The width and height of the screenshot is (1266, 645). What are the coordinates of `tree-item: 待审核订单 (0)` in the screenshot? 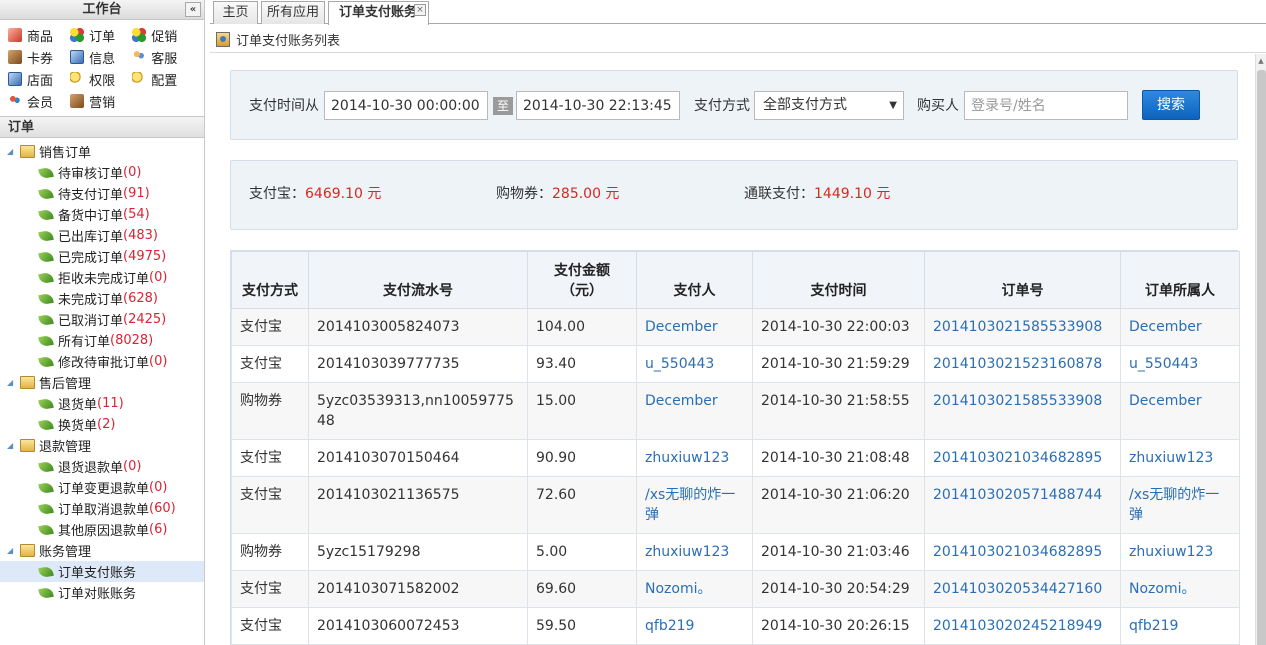 It's located at (102, 172).